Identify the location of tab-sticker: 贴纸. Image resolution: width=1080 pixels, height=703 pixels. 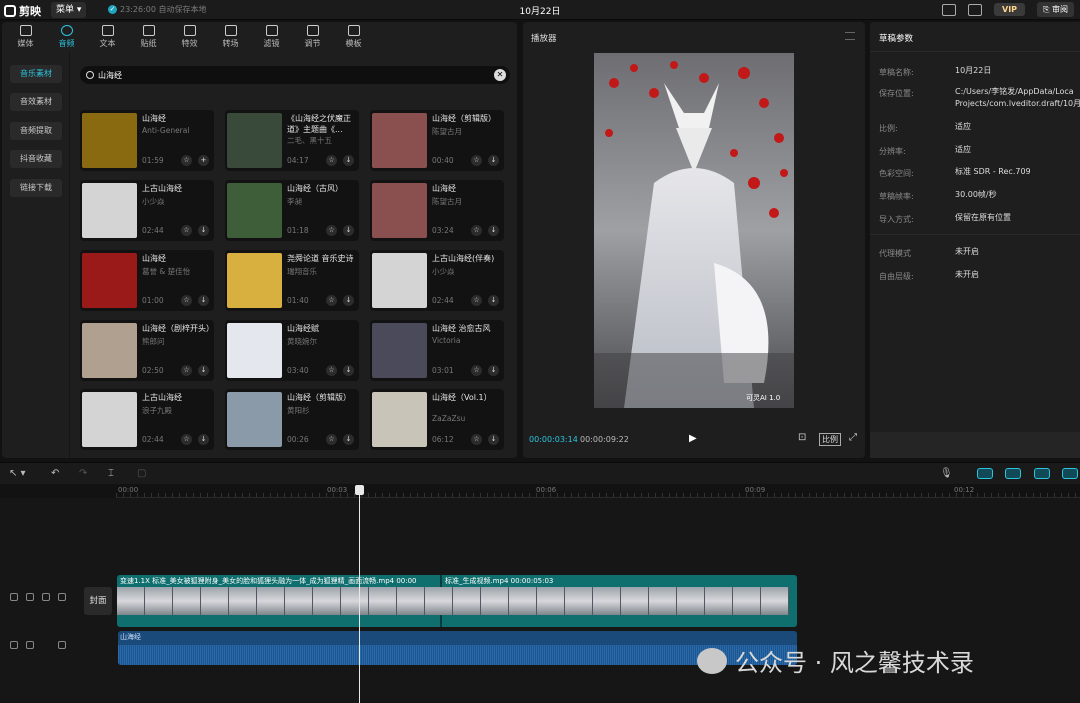
(148, 37).